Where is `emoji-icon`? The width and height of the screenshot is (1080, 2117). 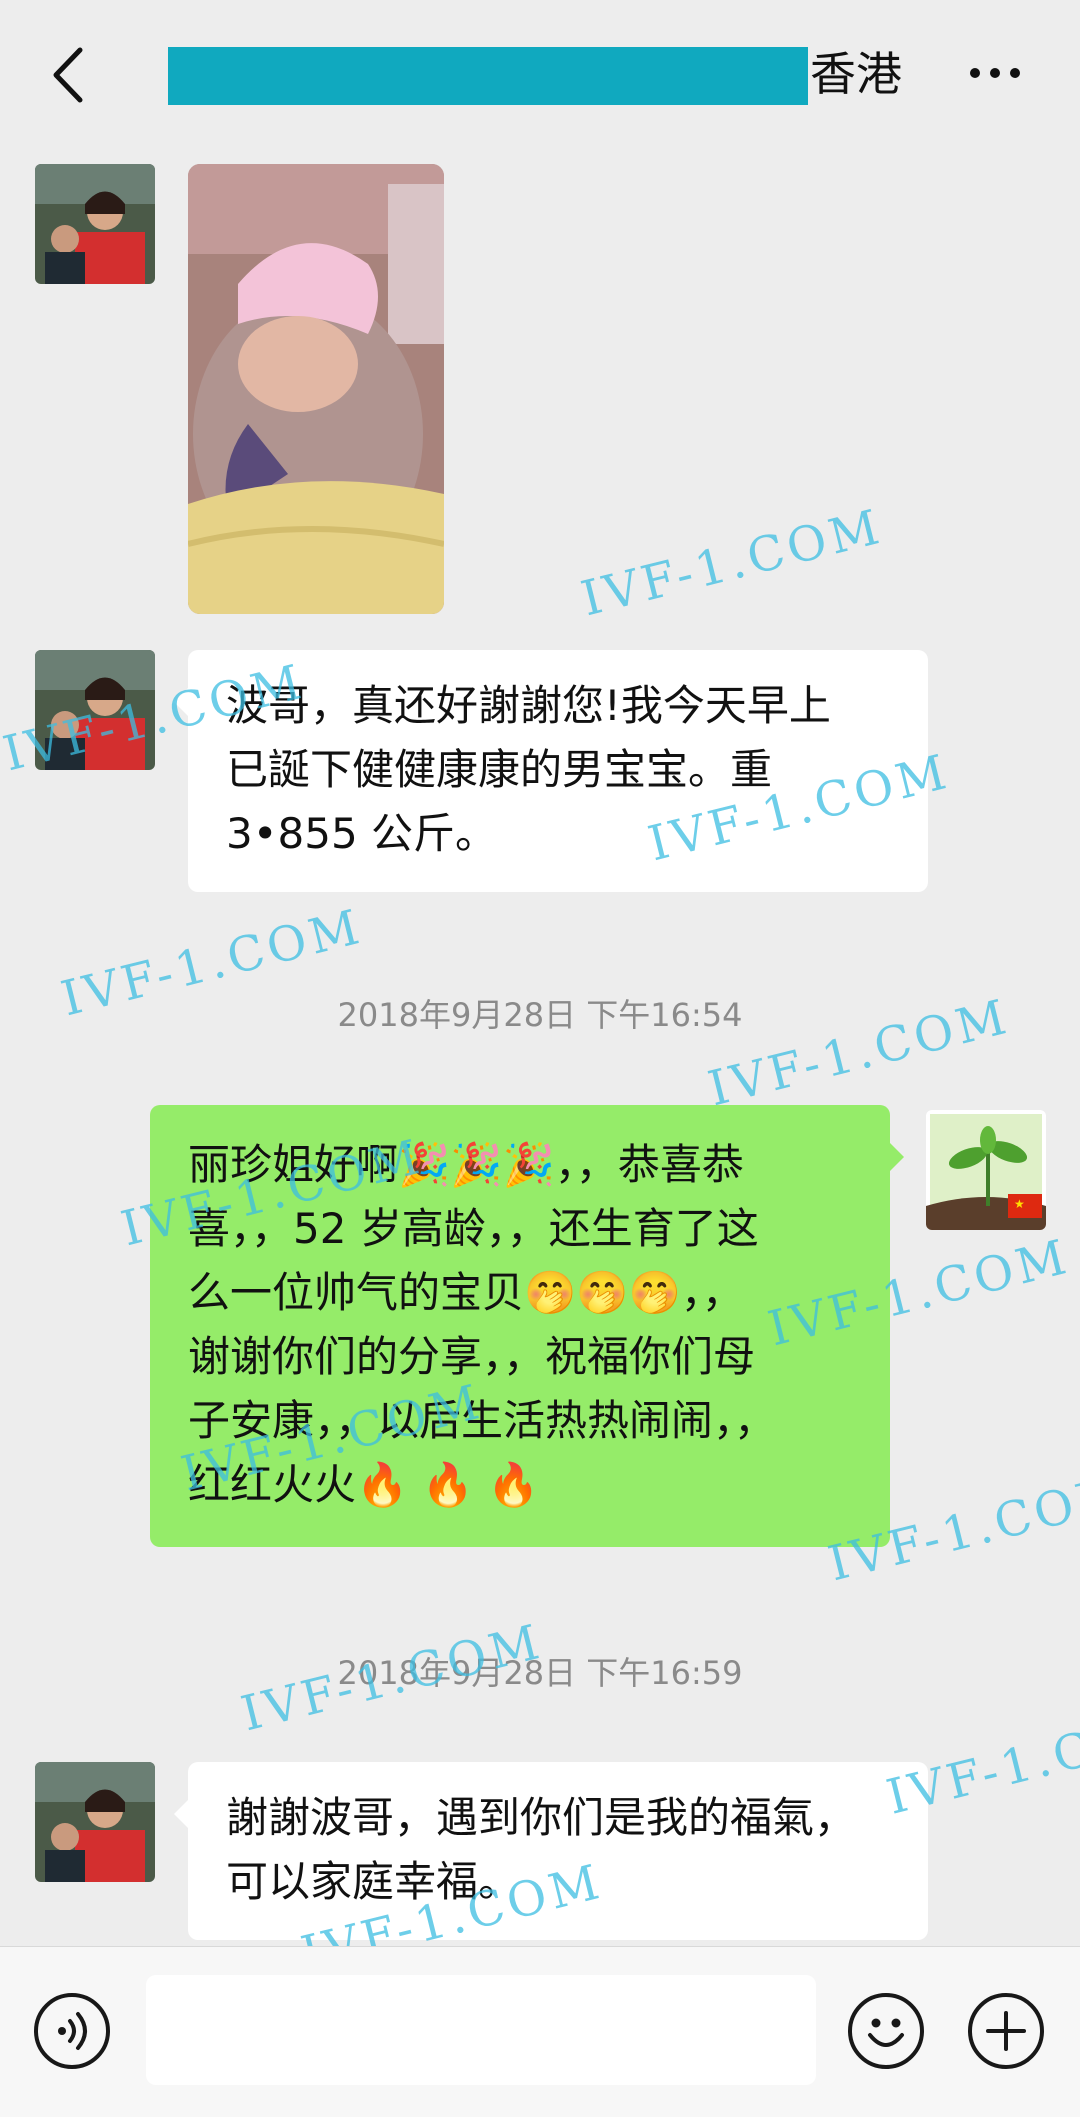
emoji-icon is located at coordinates (886, 2032).